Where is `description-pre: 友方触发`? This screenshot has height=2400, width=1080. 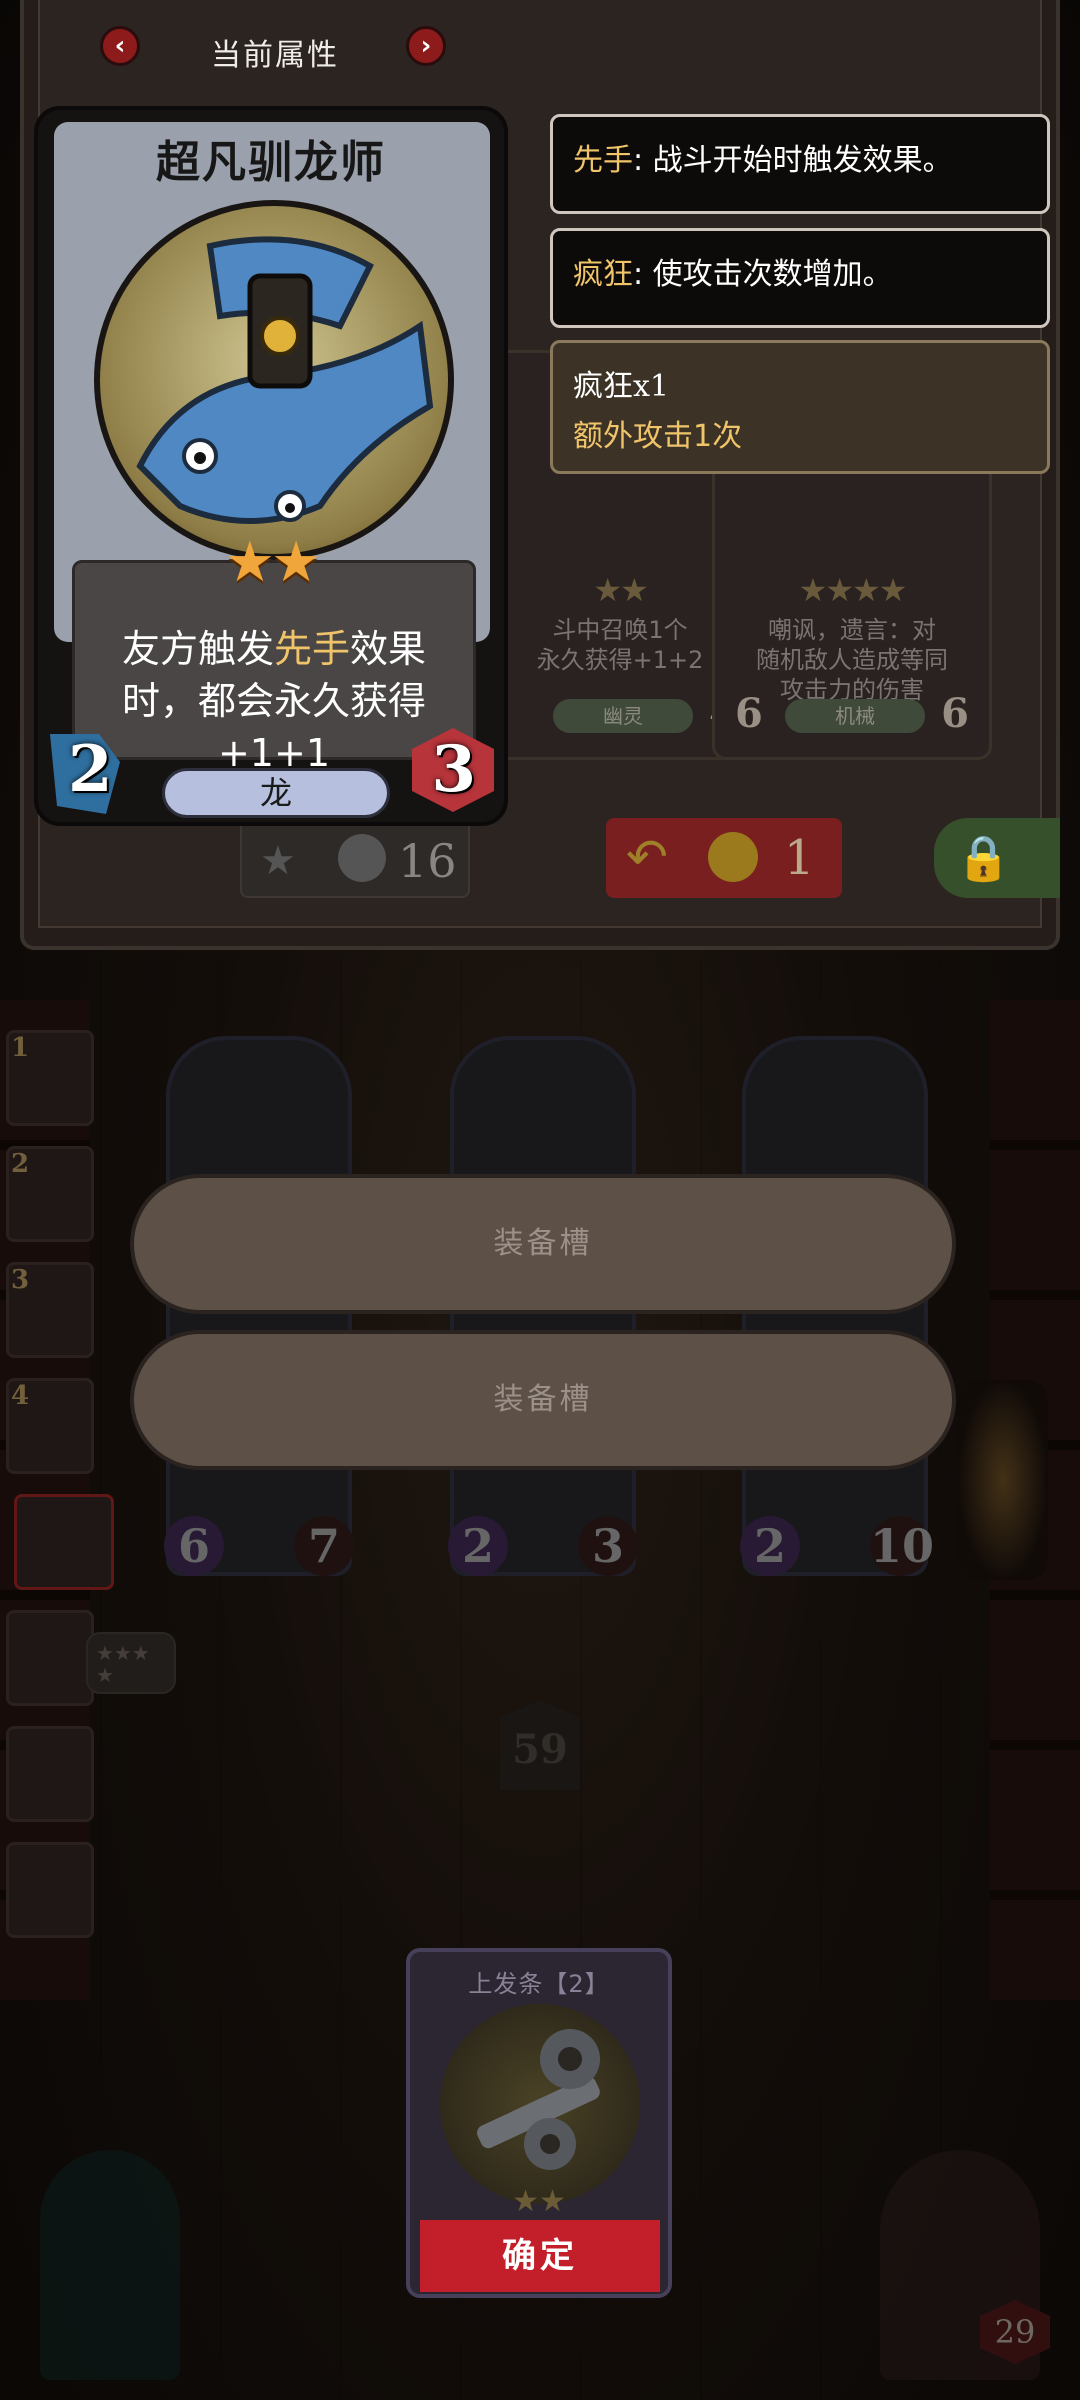 description-pre: 友方触发 is located at coordinates (197, 649).